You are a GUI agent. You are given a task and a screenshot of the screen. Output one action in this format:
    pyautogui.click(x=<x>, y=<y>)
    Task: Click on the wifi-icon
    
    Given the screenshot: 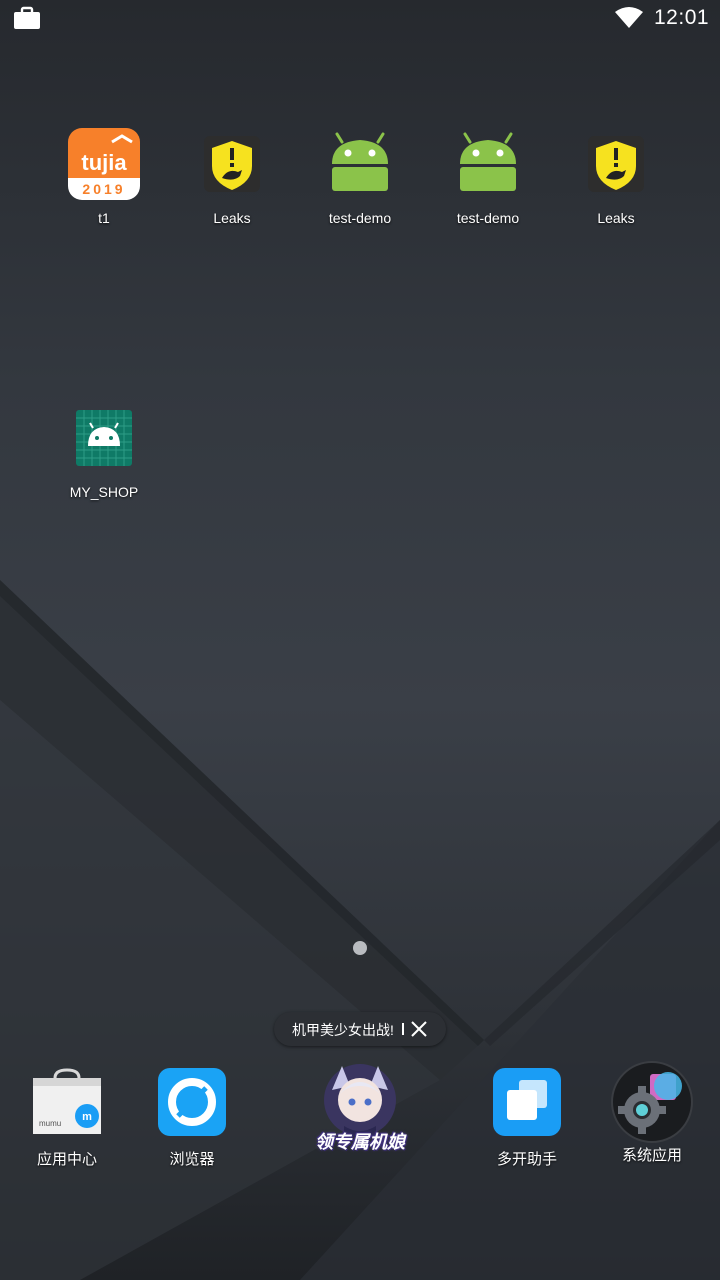 What is the action you would take?
    pyautogui.click(x=629, y=17)
    